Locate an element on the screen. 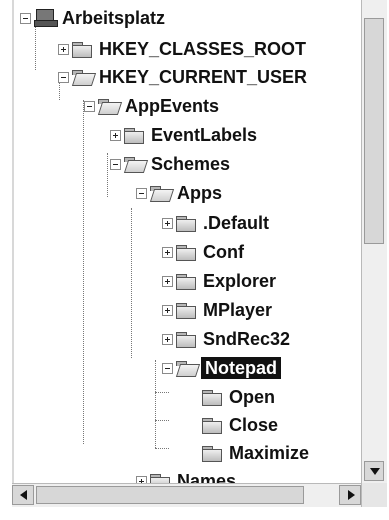 The image size is (389, 520). horizontal-scrollbar is located at coordinates (186, 495).